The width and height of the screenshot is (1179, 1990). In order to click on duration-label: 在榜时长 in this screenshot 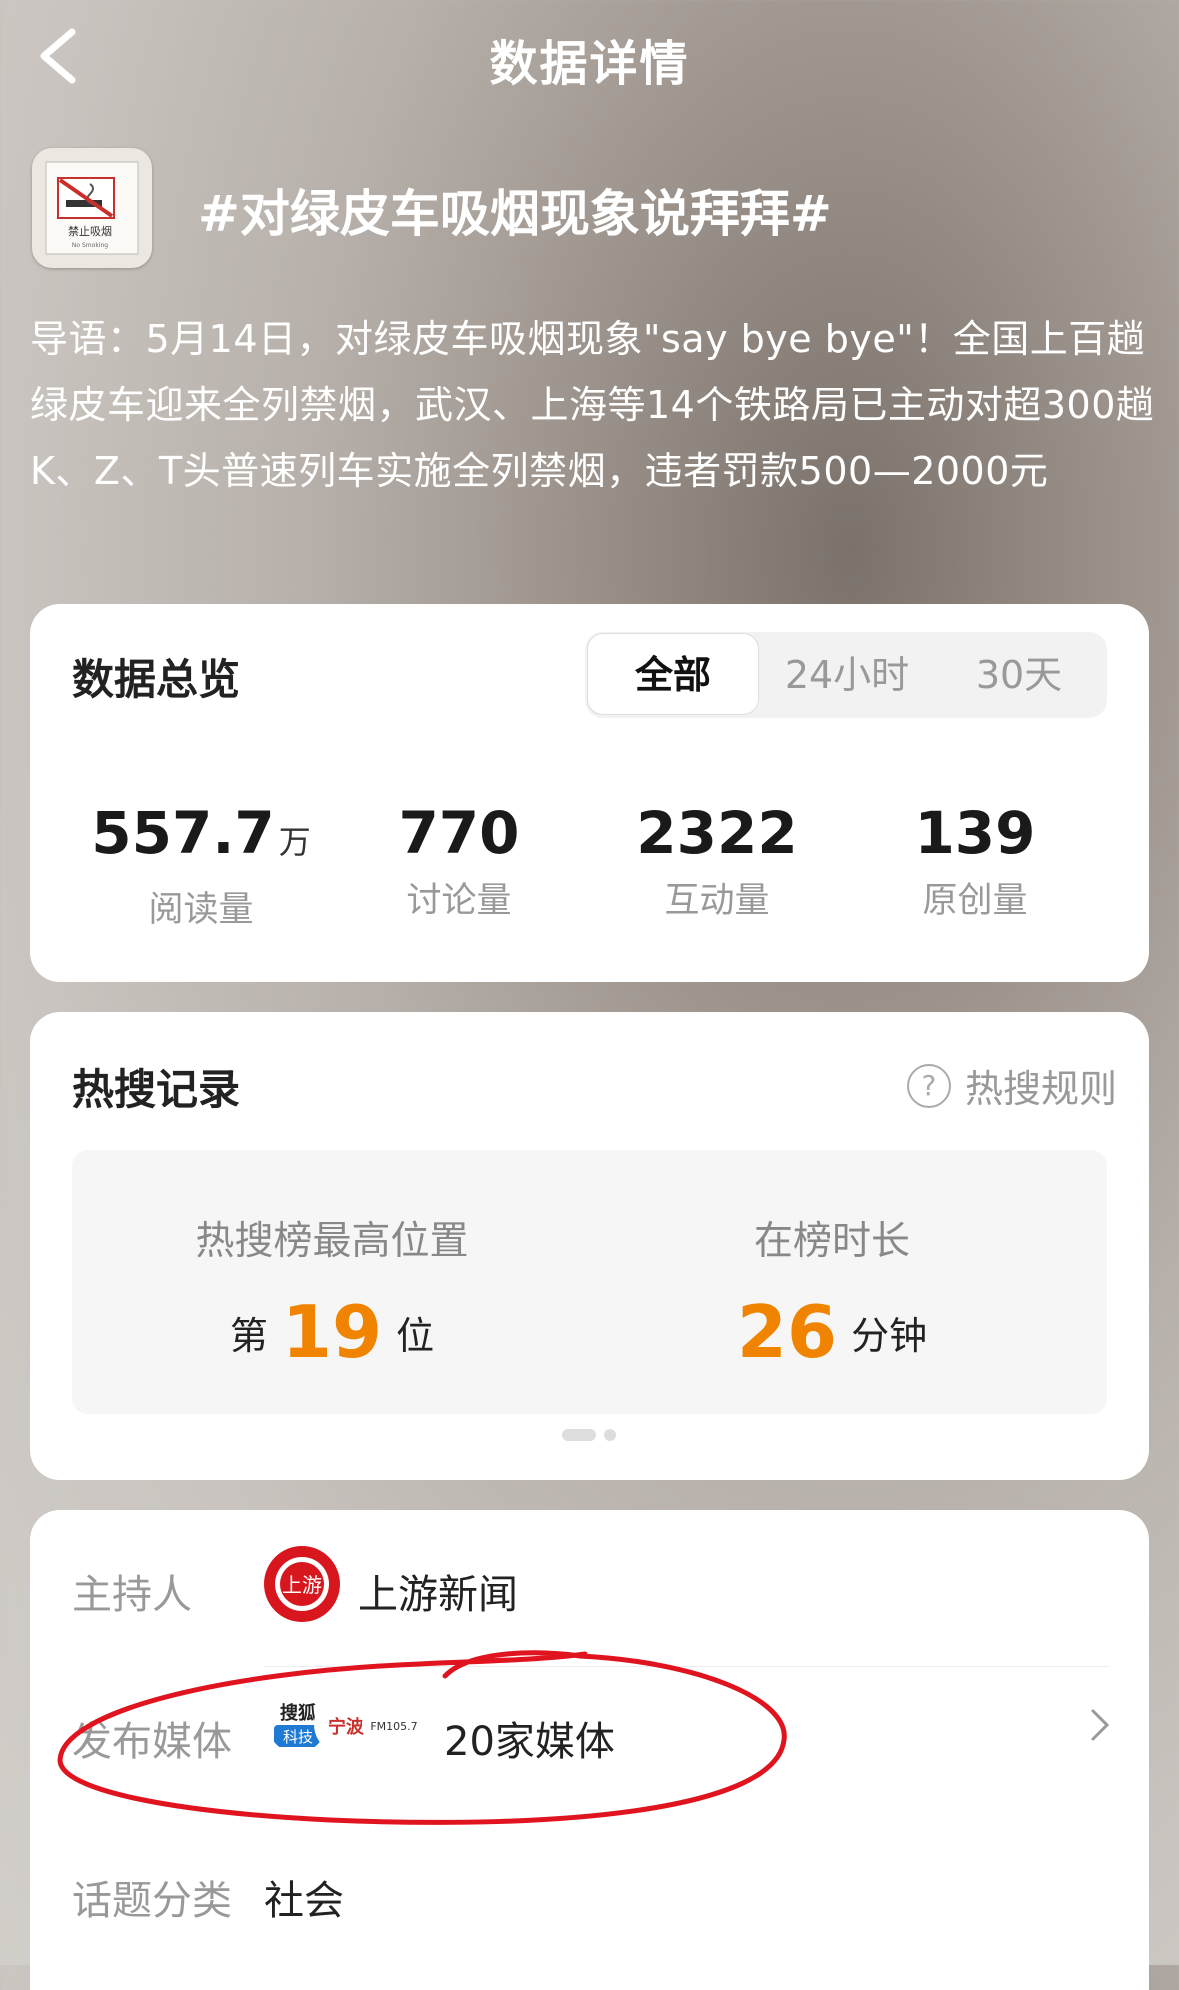, I will do `click(831, 1241)`.